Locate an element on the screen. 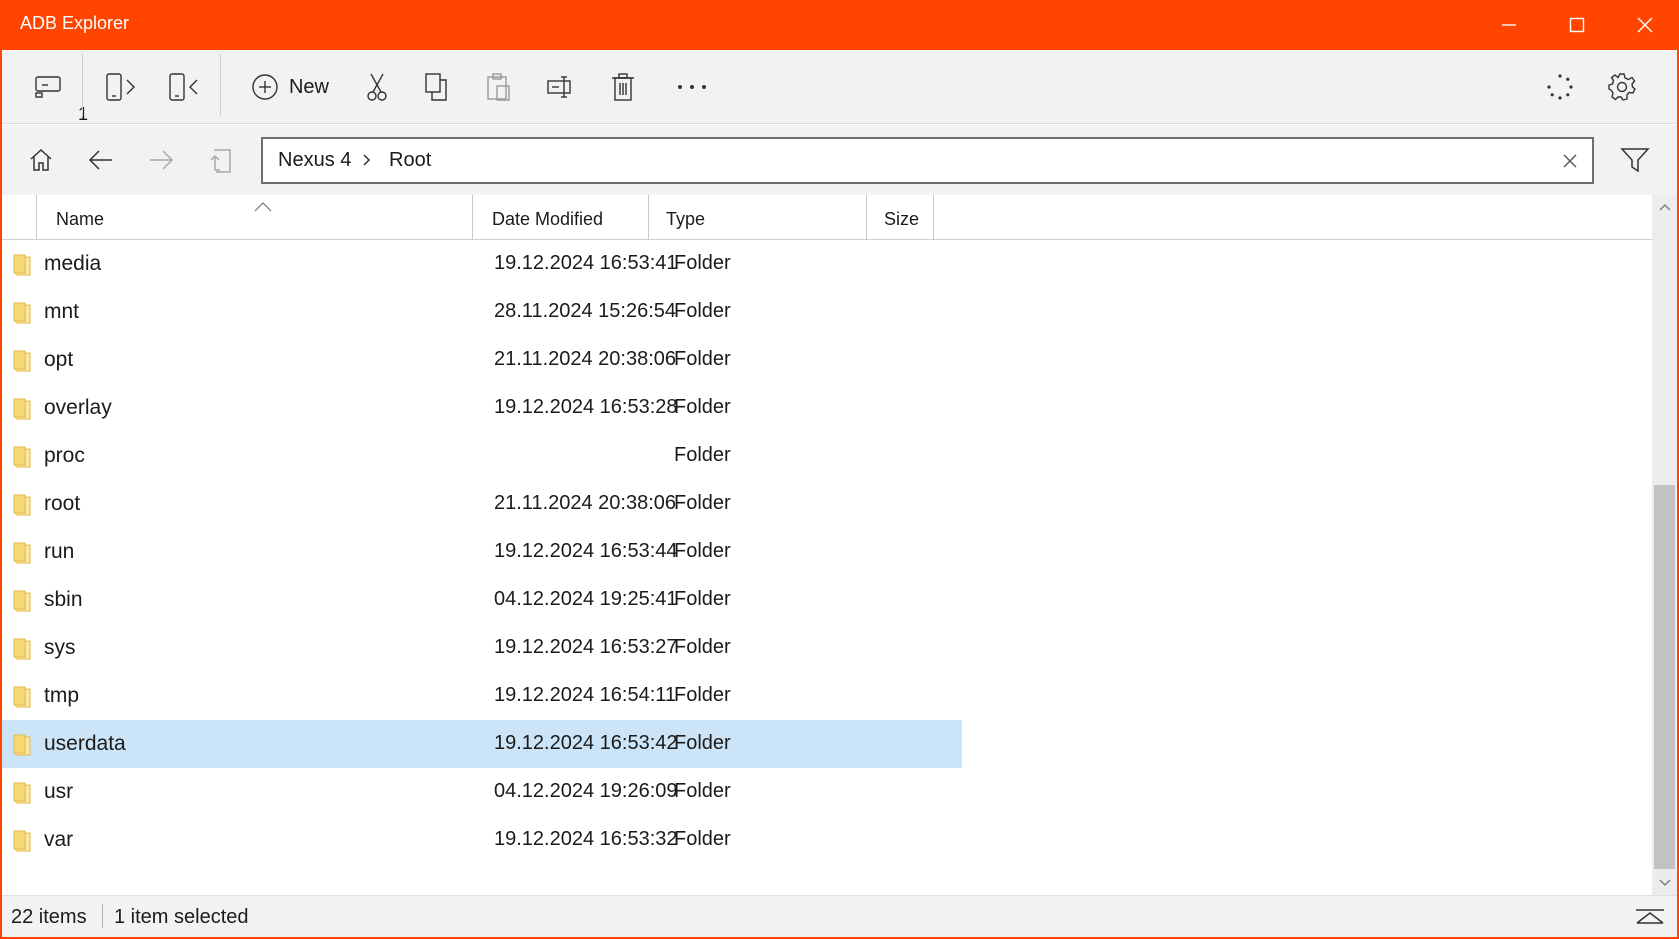 The width and height of the screenshot is (1679, 939). device-count-badge: 1 is located at coordinates (83, 114).